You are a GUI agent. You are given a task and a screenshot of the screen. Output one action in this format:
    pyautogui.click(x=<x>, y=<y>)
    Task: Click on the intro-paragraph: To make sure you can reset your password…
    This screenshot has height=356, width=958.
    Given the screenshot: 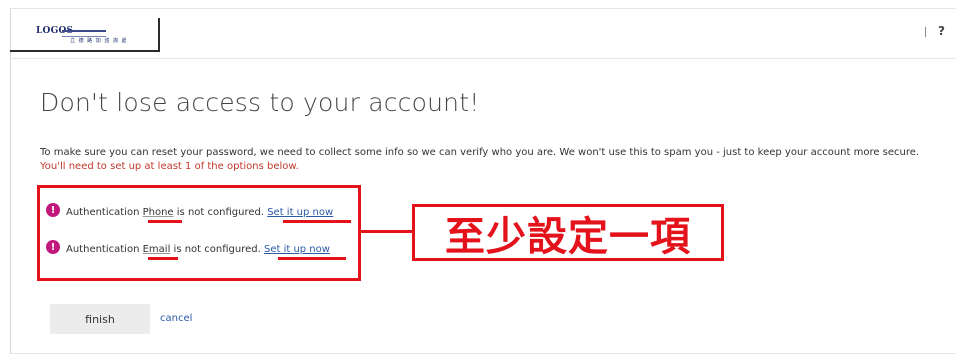 What is the action you would take?
    pyautogui.click(x=492, y=160)
    